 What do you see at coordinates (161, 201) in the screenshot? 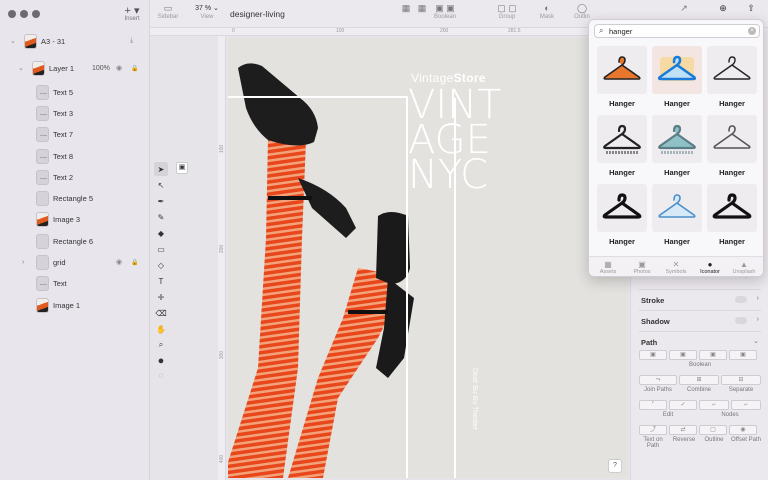
I see `pen-tool-icon: ✒` at bounding box center [161, 201].